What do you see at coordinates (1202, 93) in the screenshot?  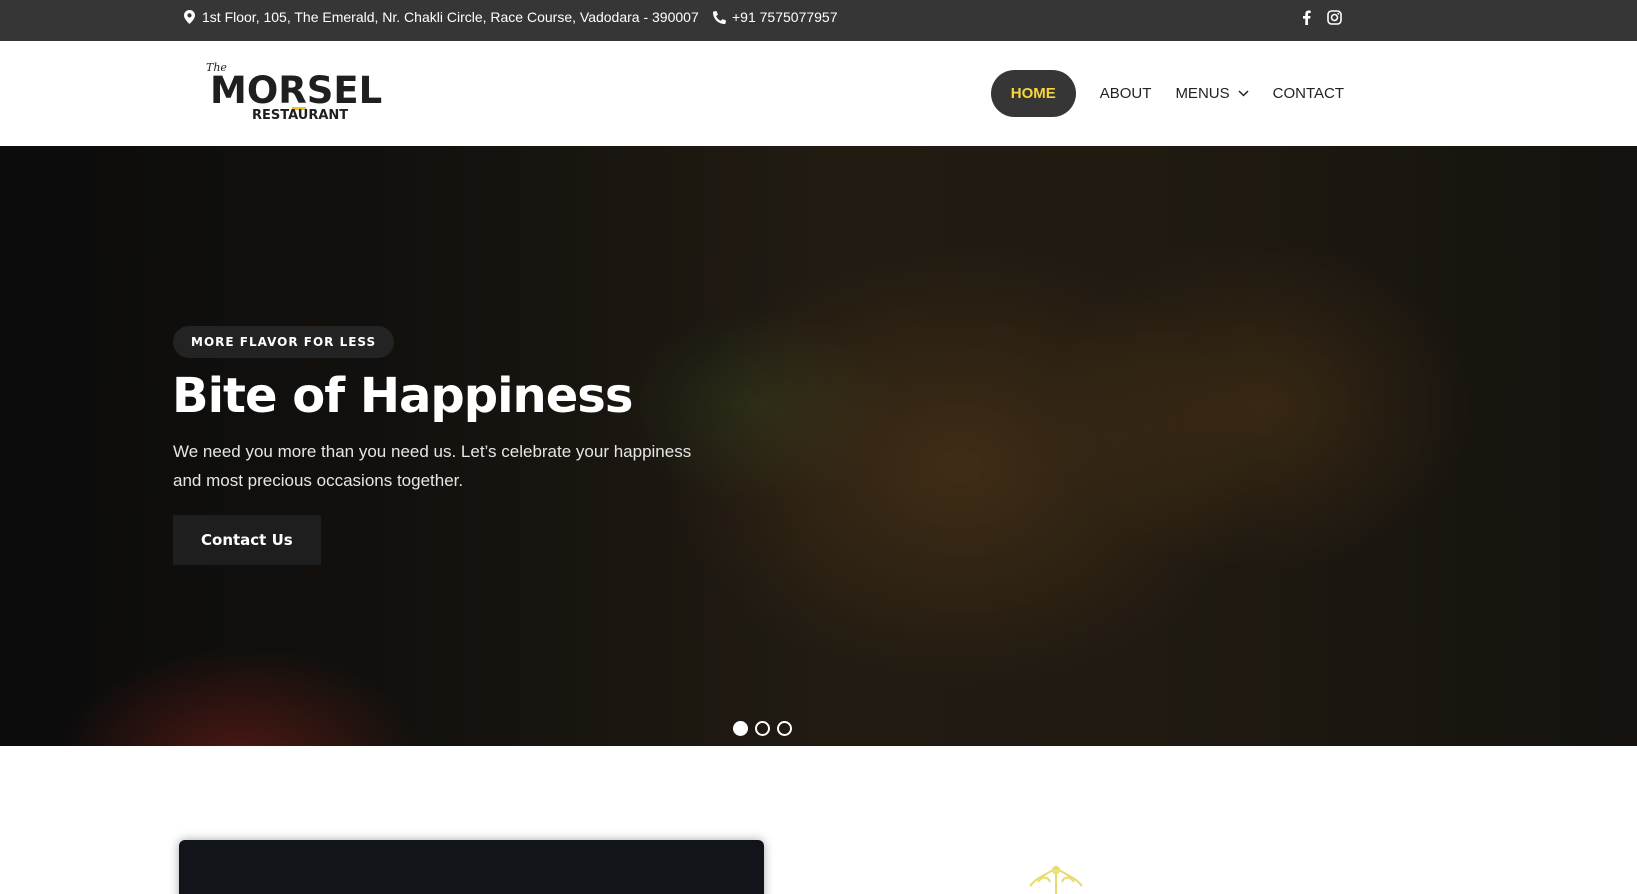 I see `nav-menus-label: MENUS` at bounding box center [1202, 93].